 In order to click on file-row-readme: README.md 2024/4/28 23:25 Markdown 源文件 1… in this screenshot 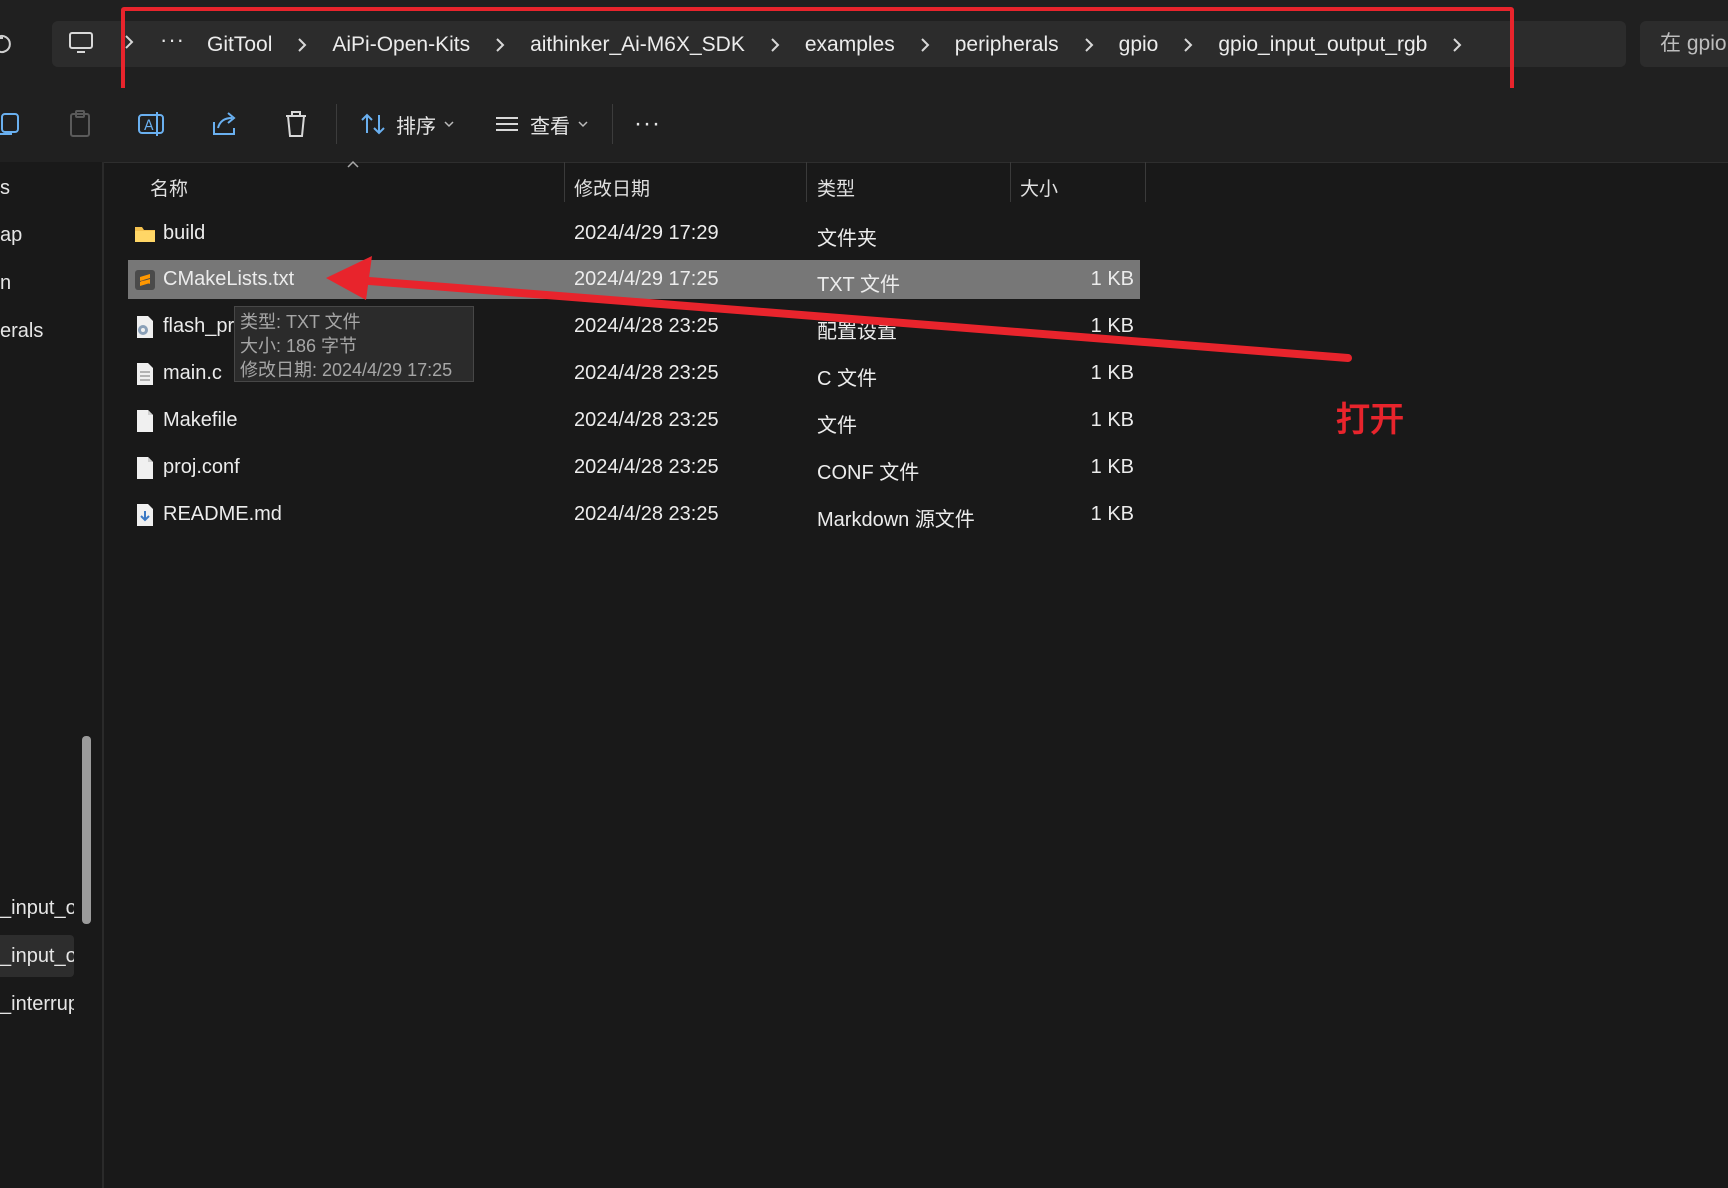, I will do `click(634, 514)`.